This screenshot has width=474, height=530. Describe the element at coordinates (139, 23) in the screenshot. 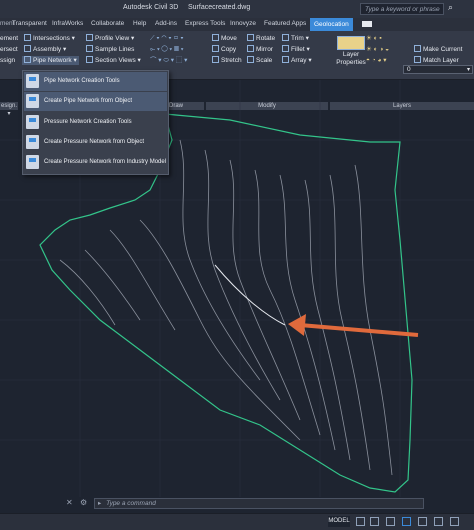

I see `tab-help: Help` at that location.